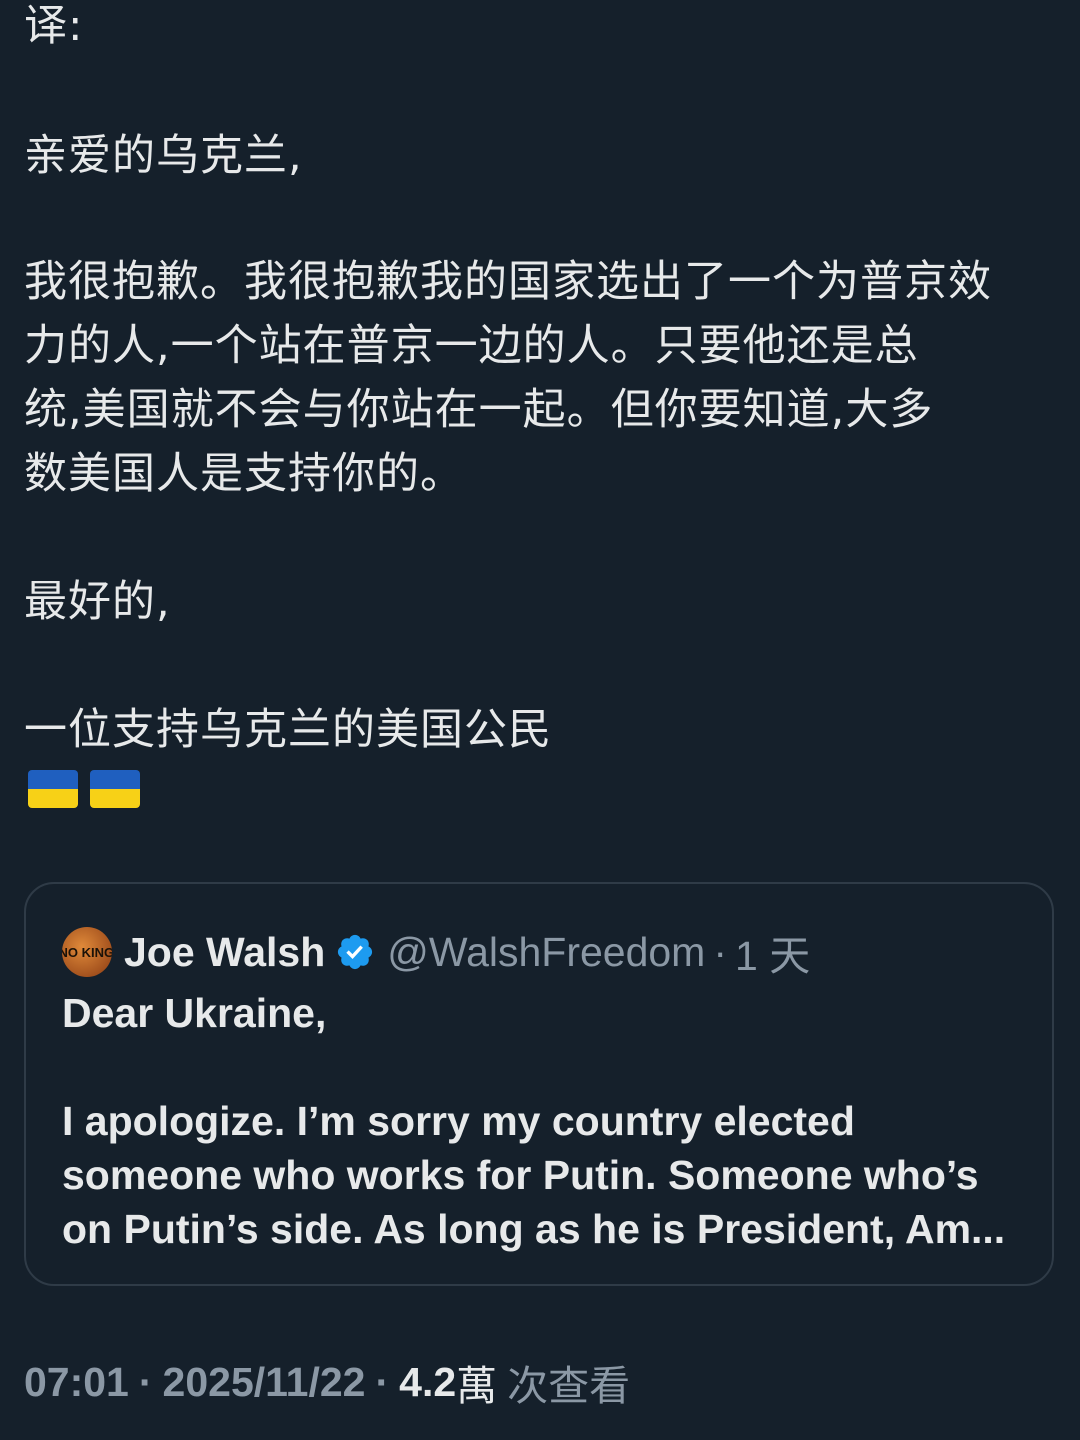 This screenshot has height=1440, width=1080. What do you see at coordinates (224, 952) in the screenshot?
I see `author-name: Joe Walsh` at bounding box center [224, 952].